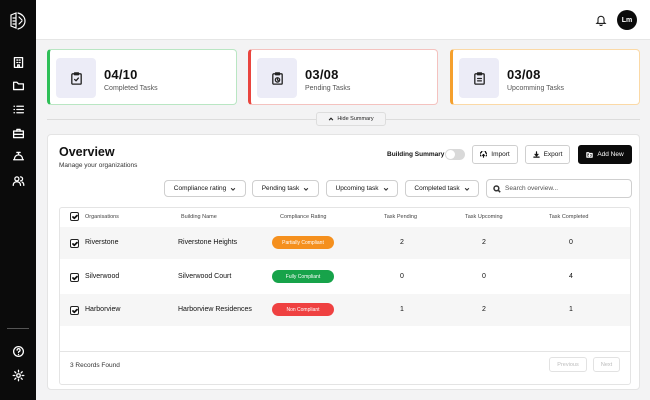 Image resolution: width=650 pixels, height=400 pixels. I want to click on summary-card-upcoming: 03/08 Upcomming Tasks, so click(545, 77).